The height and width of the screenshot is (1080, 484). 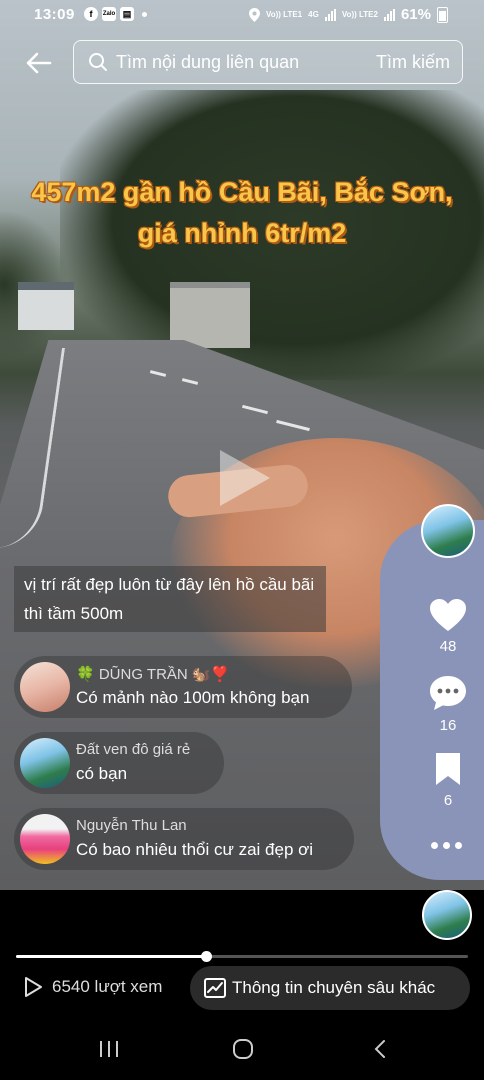 I want to click on back-icon, so click(x=381, y=1049).